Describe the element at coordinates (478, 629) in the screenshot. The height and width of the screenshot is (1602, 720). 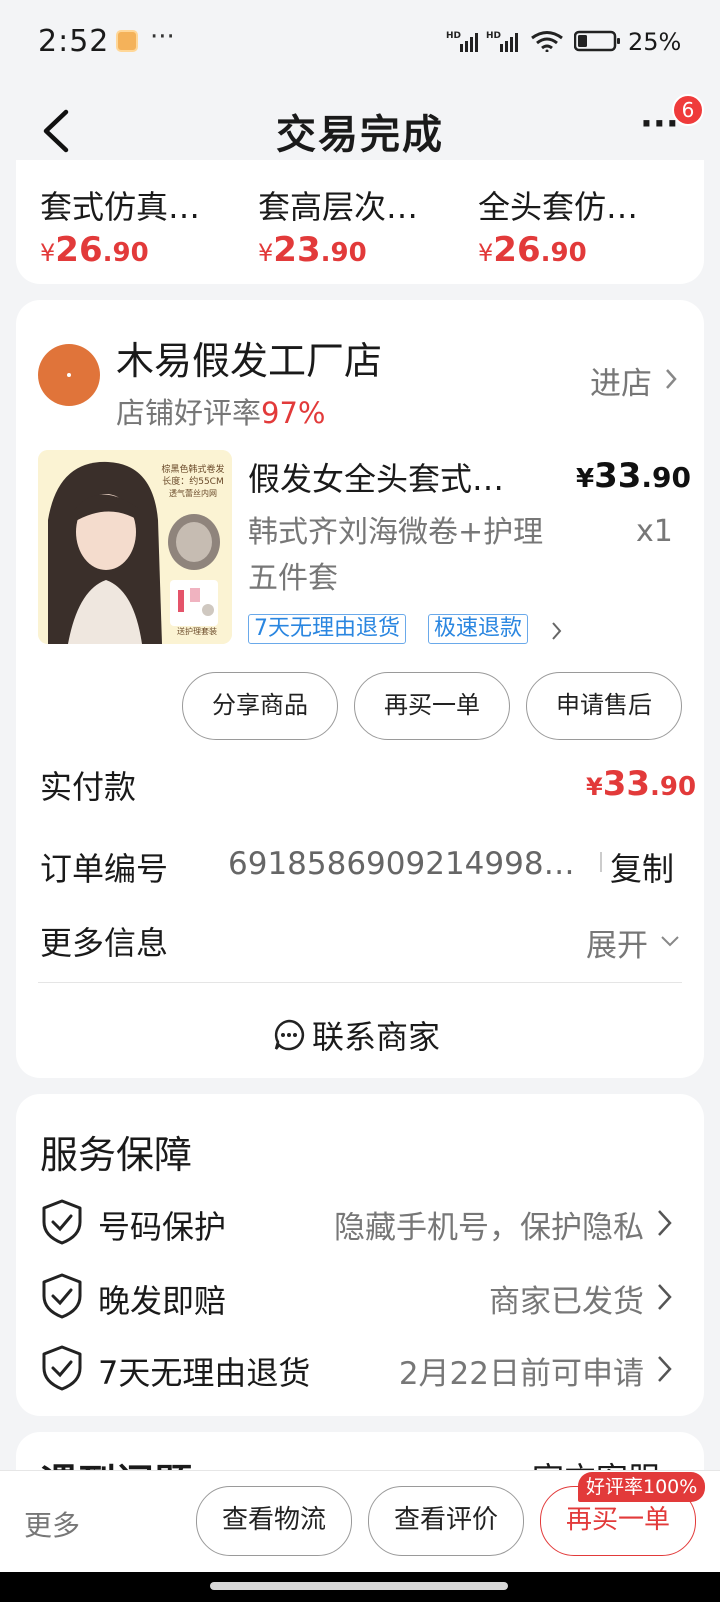
I see `tag-fast-refund: 极速退款` at that location.